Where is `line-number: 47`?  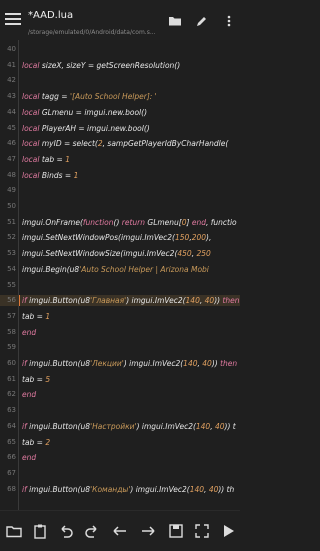
line-number: 47 is located at coordinates (11, 158).